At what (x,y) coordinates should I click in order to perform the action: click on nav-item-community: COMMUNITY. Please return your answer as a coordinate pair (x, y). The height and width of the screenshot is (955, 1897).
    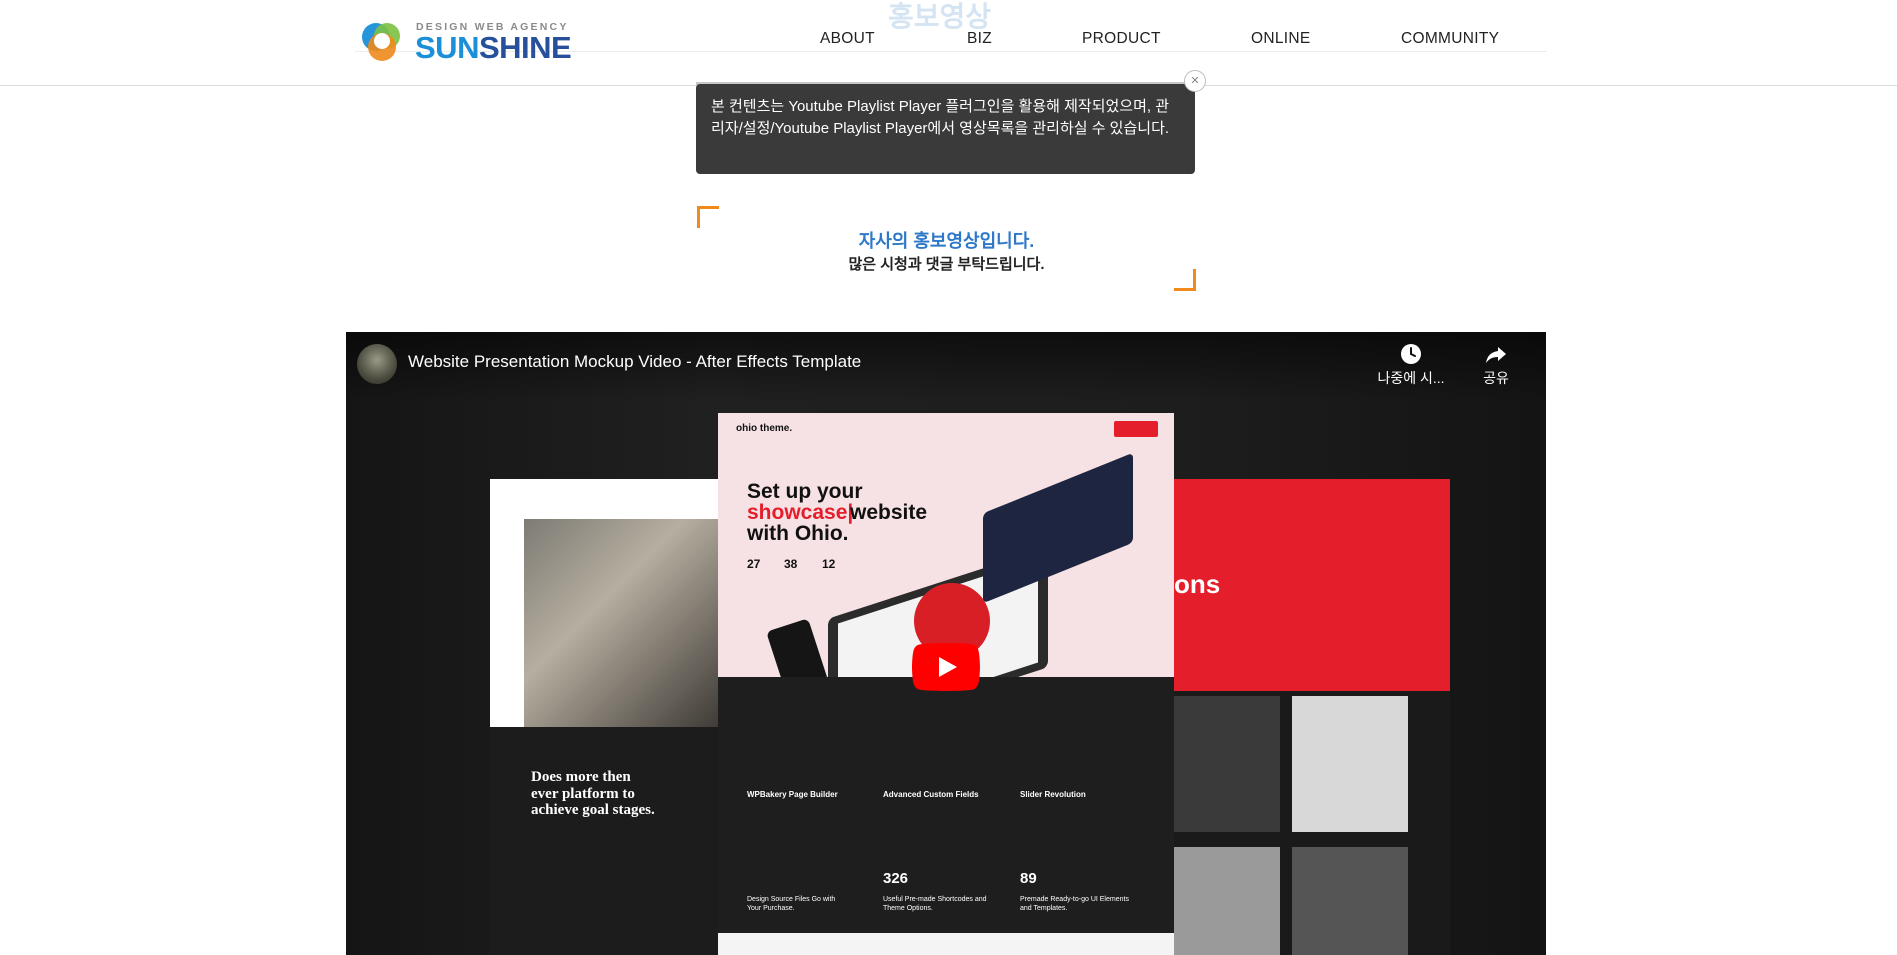
    Looking at the image, I should click on (1450, 39).